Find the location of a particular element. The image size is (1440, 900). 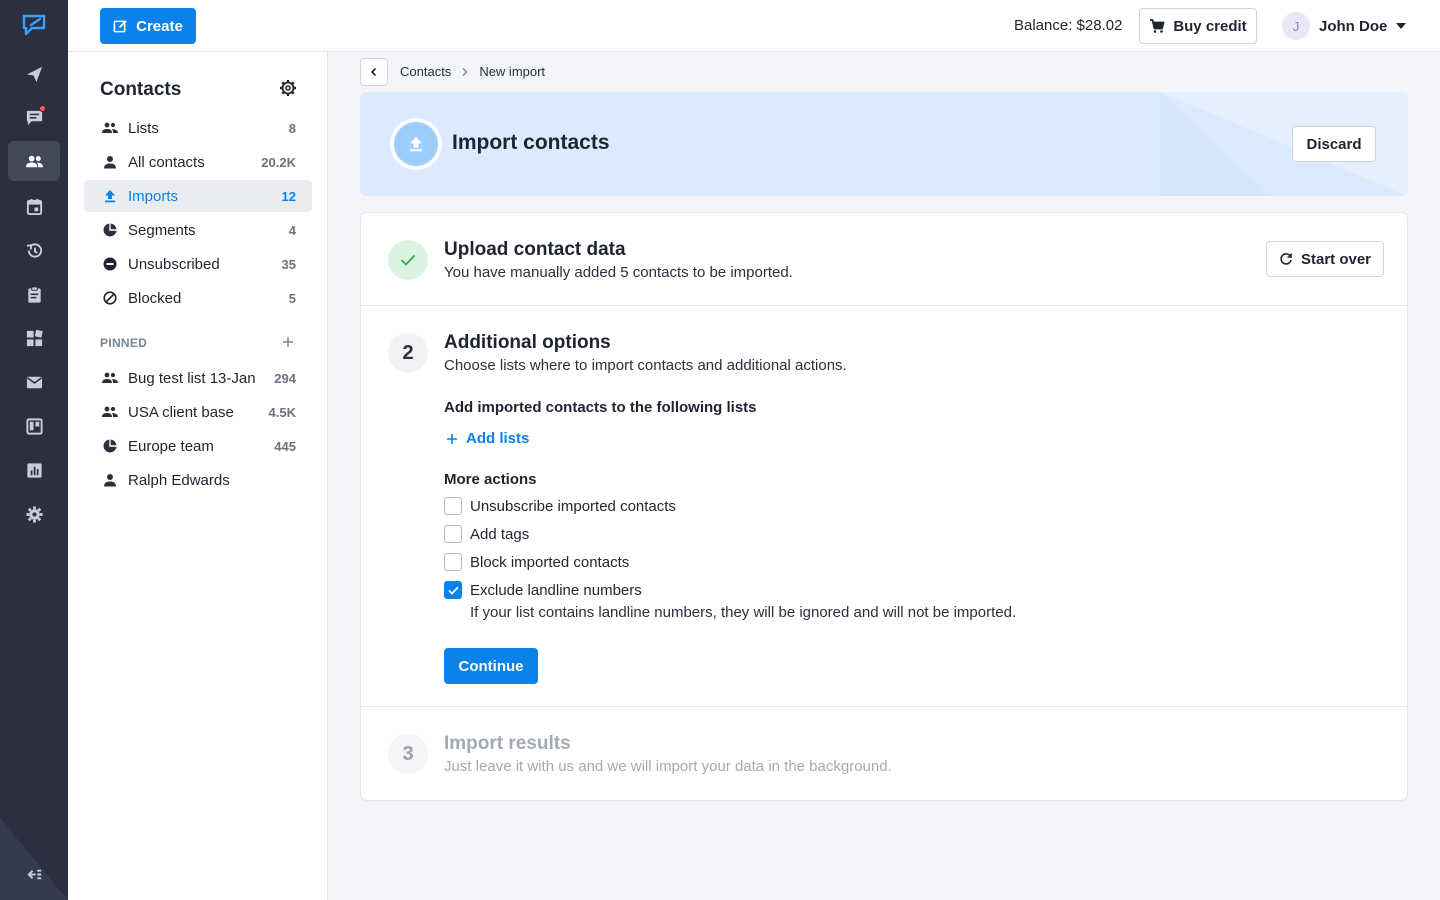

sidebar-item-count: 12 is located at coordinates (288, 196).